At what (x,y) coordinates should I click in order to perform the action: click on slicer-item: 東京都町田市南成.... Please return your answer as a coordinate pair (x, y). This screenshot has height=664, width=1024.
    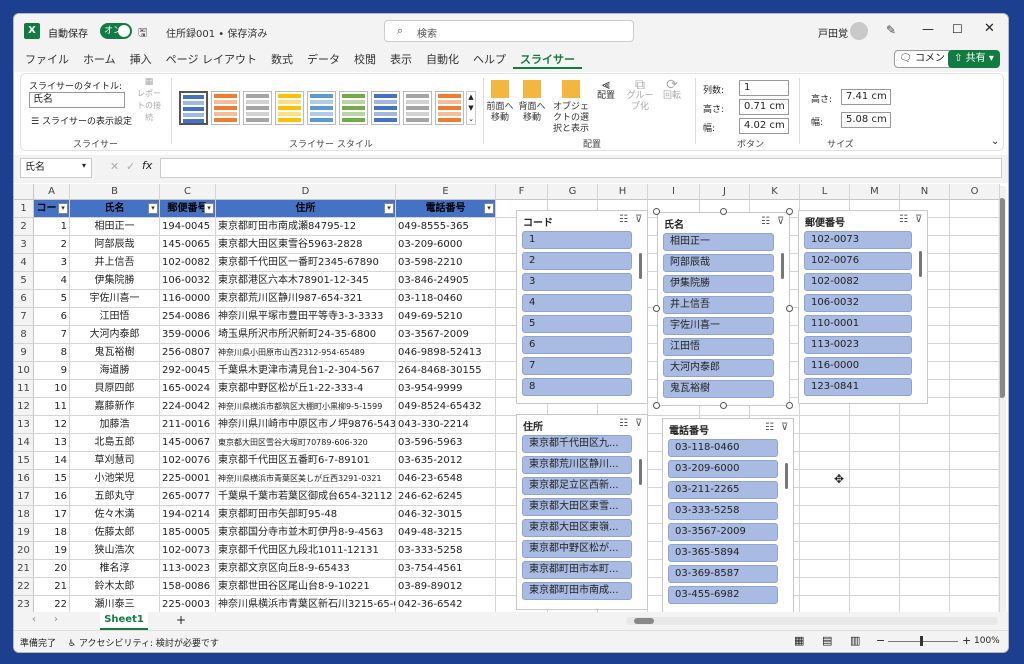
    Looking at the image, I should click on (577, 591).